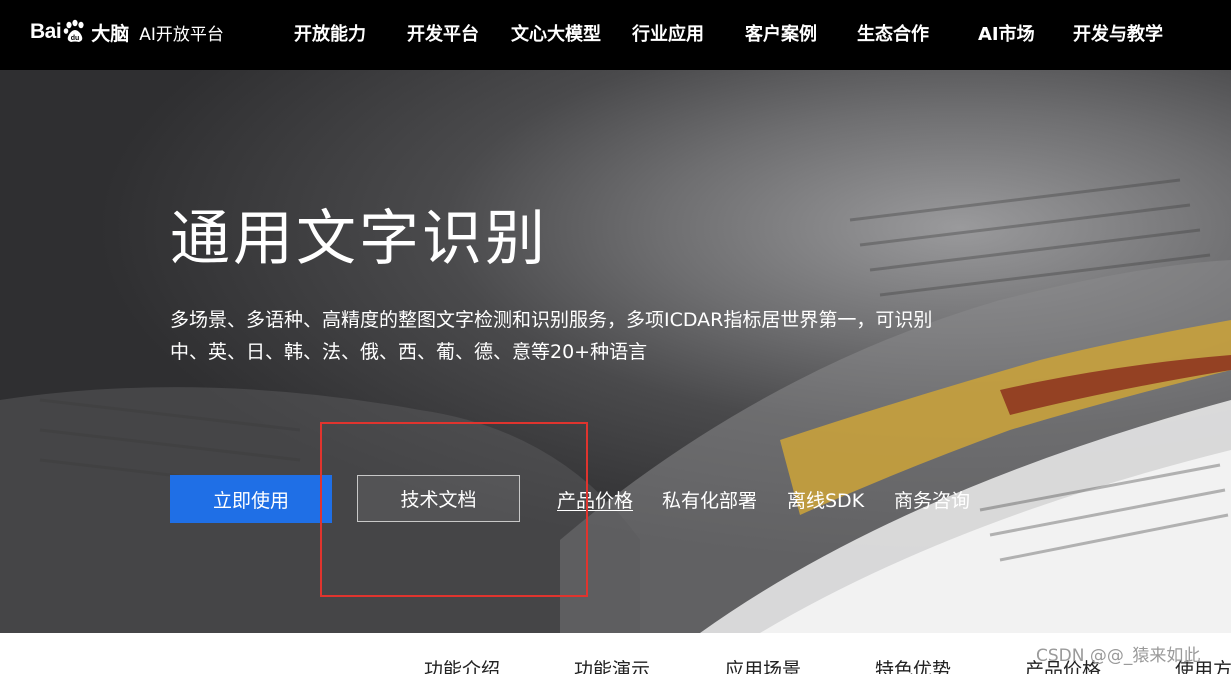  Describe the element at coordinates (438, 498) in the screenshot. I see `tech-docs-button: 技术文档` at that location.